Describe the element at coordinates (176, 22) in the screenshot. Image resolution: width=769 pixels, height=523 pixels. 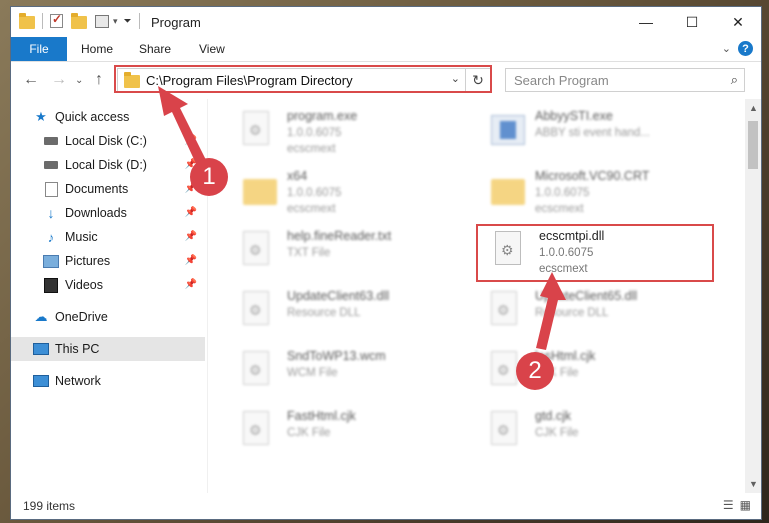
I see `window-title: Program` at that location.